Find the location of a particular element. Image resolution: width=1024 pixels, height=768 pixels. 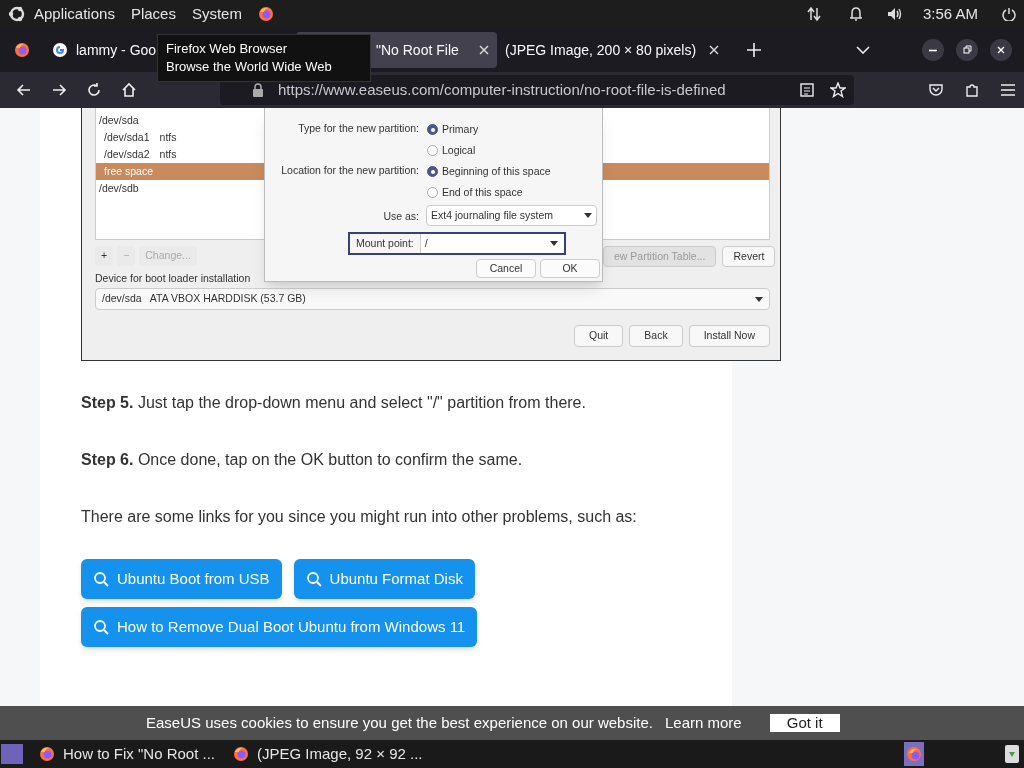

minimize-icon is located at coordinates (933, 50).